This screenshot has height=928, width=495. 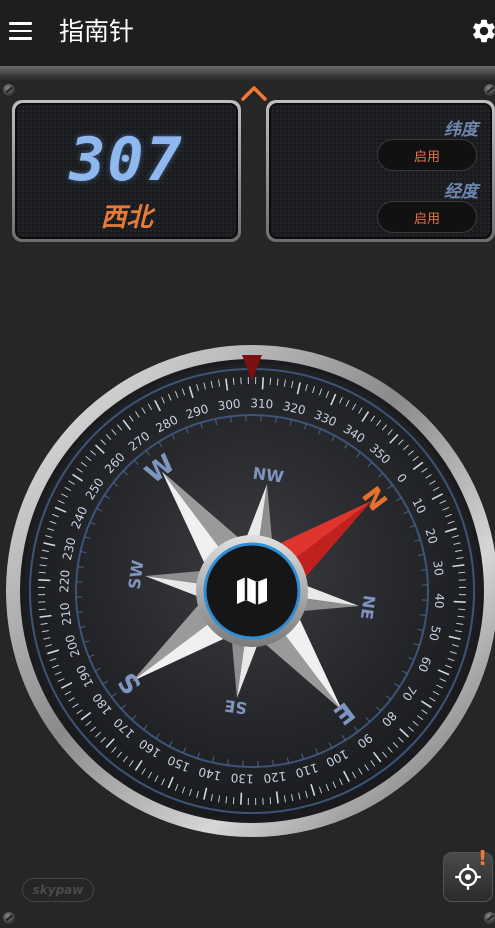 I want to click on degree-label: 220, so click(x=64, y=581).